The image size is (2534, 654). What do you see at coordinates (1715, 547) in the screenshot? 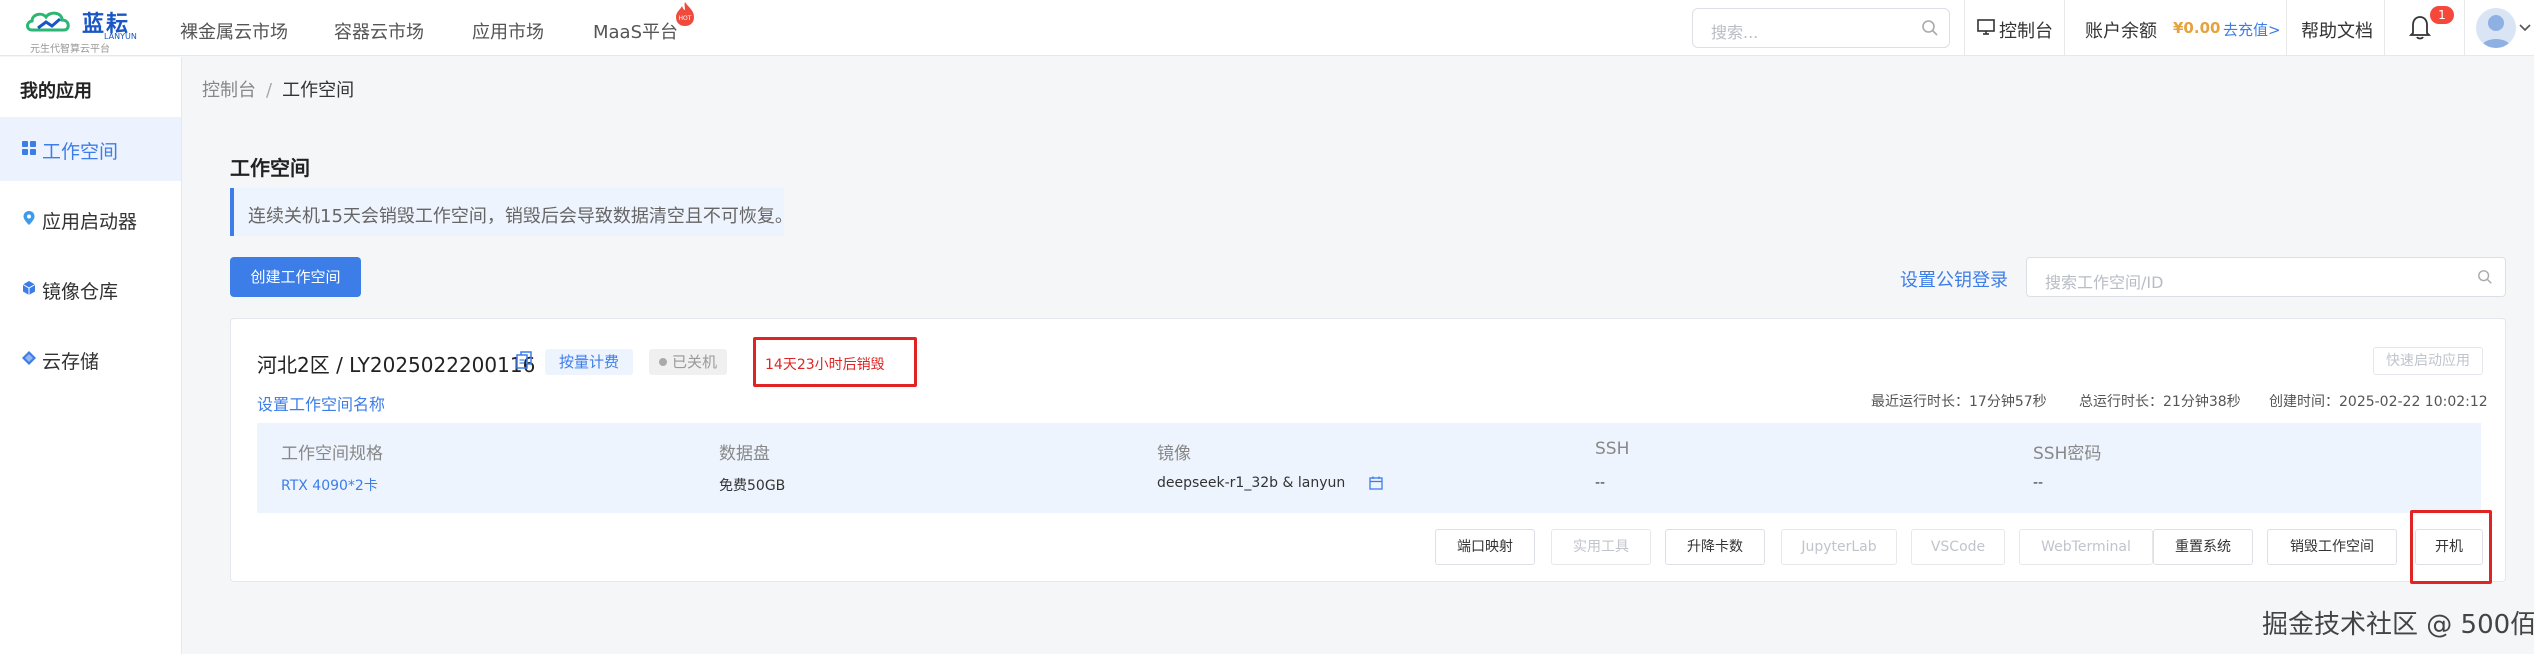
I see `scale-gpu-button: 升降卡数` at bounding box center [1715, 547].